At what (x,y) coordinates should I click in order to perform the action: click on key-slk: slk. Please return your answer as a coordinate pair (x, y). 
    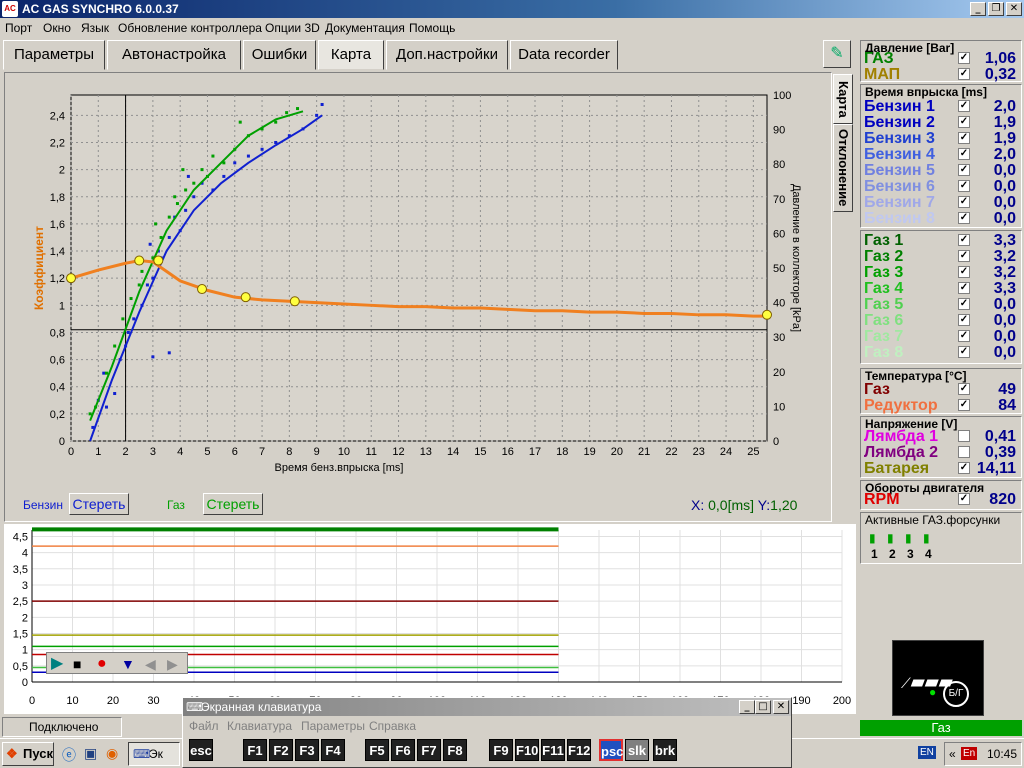
    Looking at the image, I should click on (637, 750).